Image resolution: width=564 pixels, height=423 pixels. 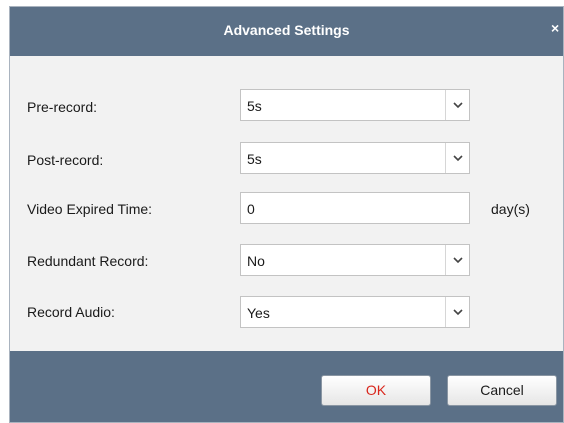 What do you see at coordinates (90, 209) in the screenshot?
I see `video-expired-time-label: Video Expired Time:` at bounding box center [90, 209].